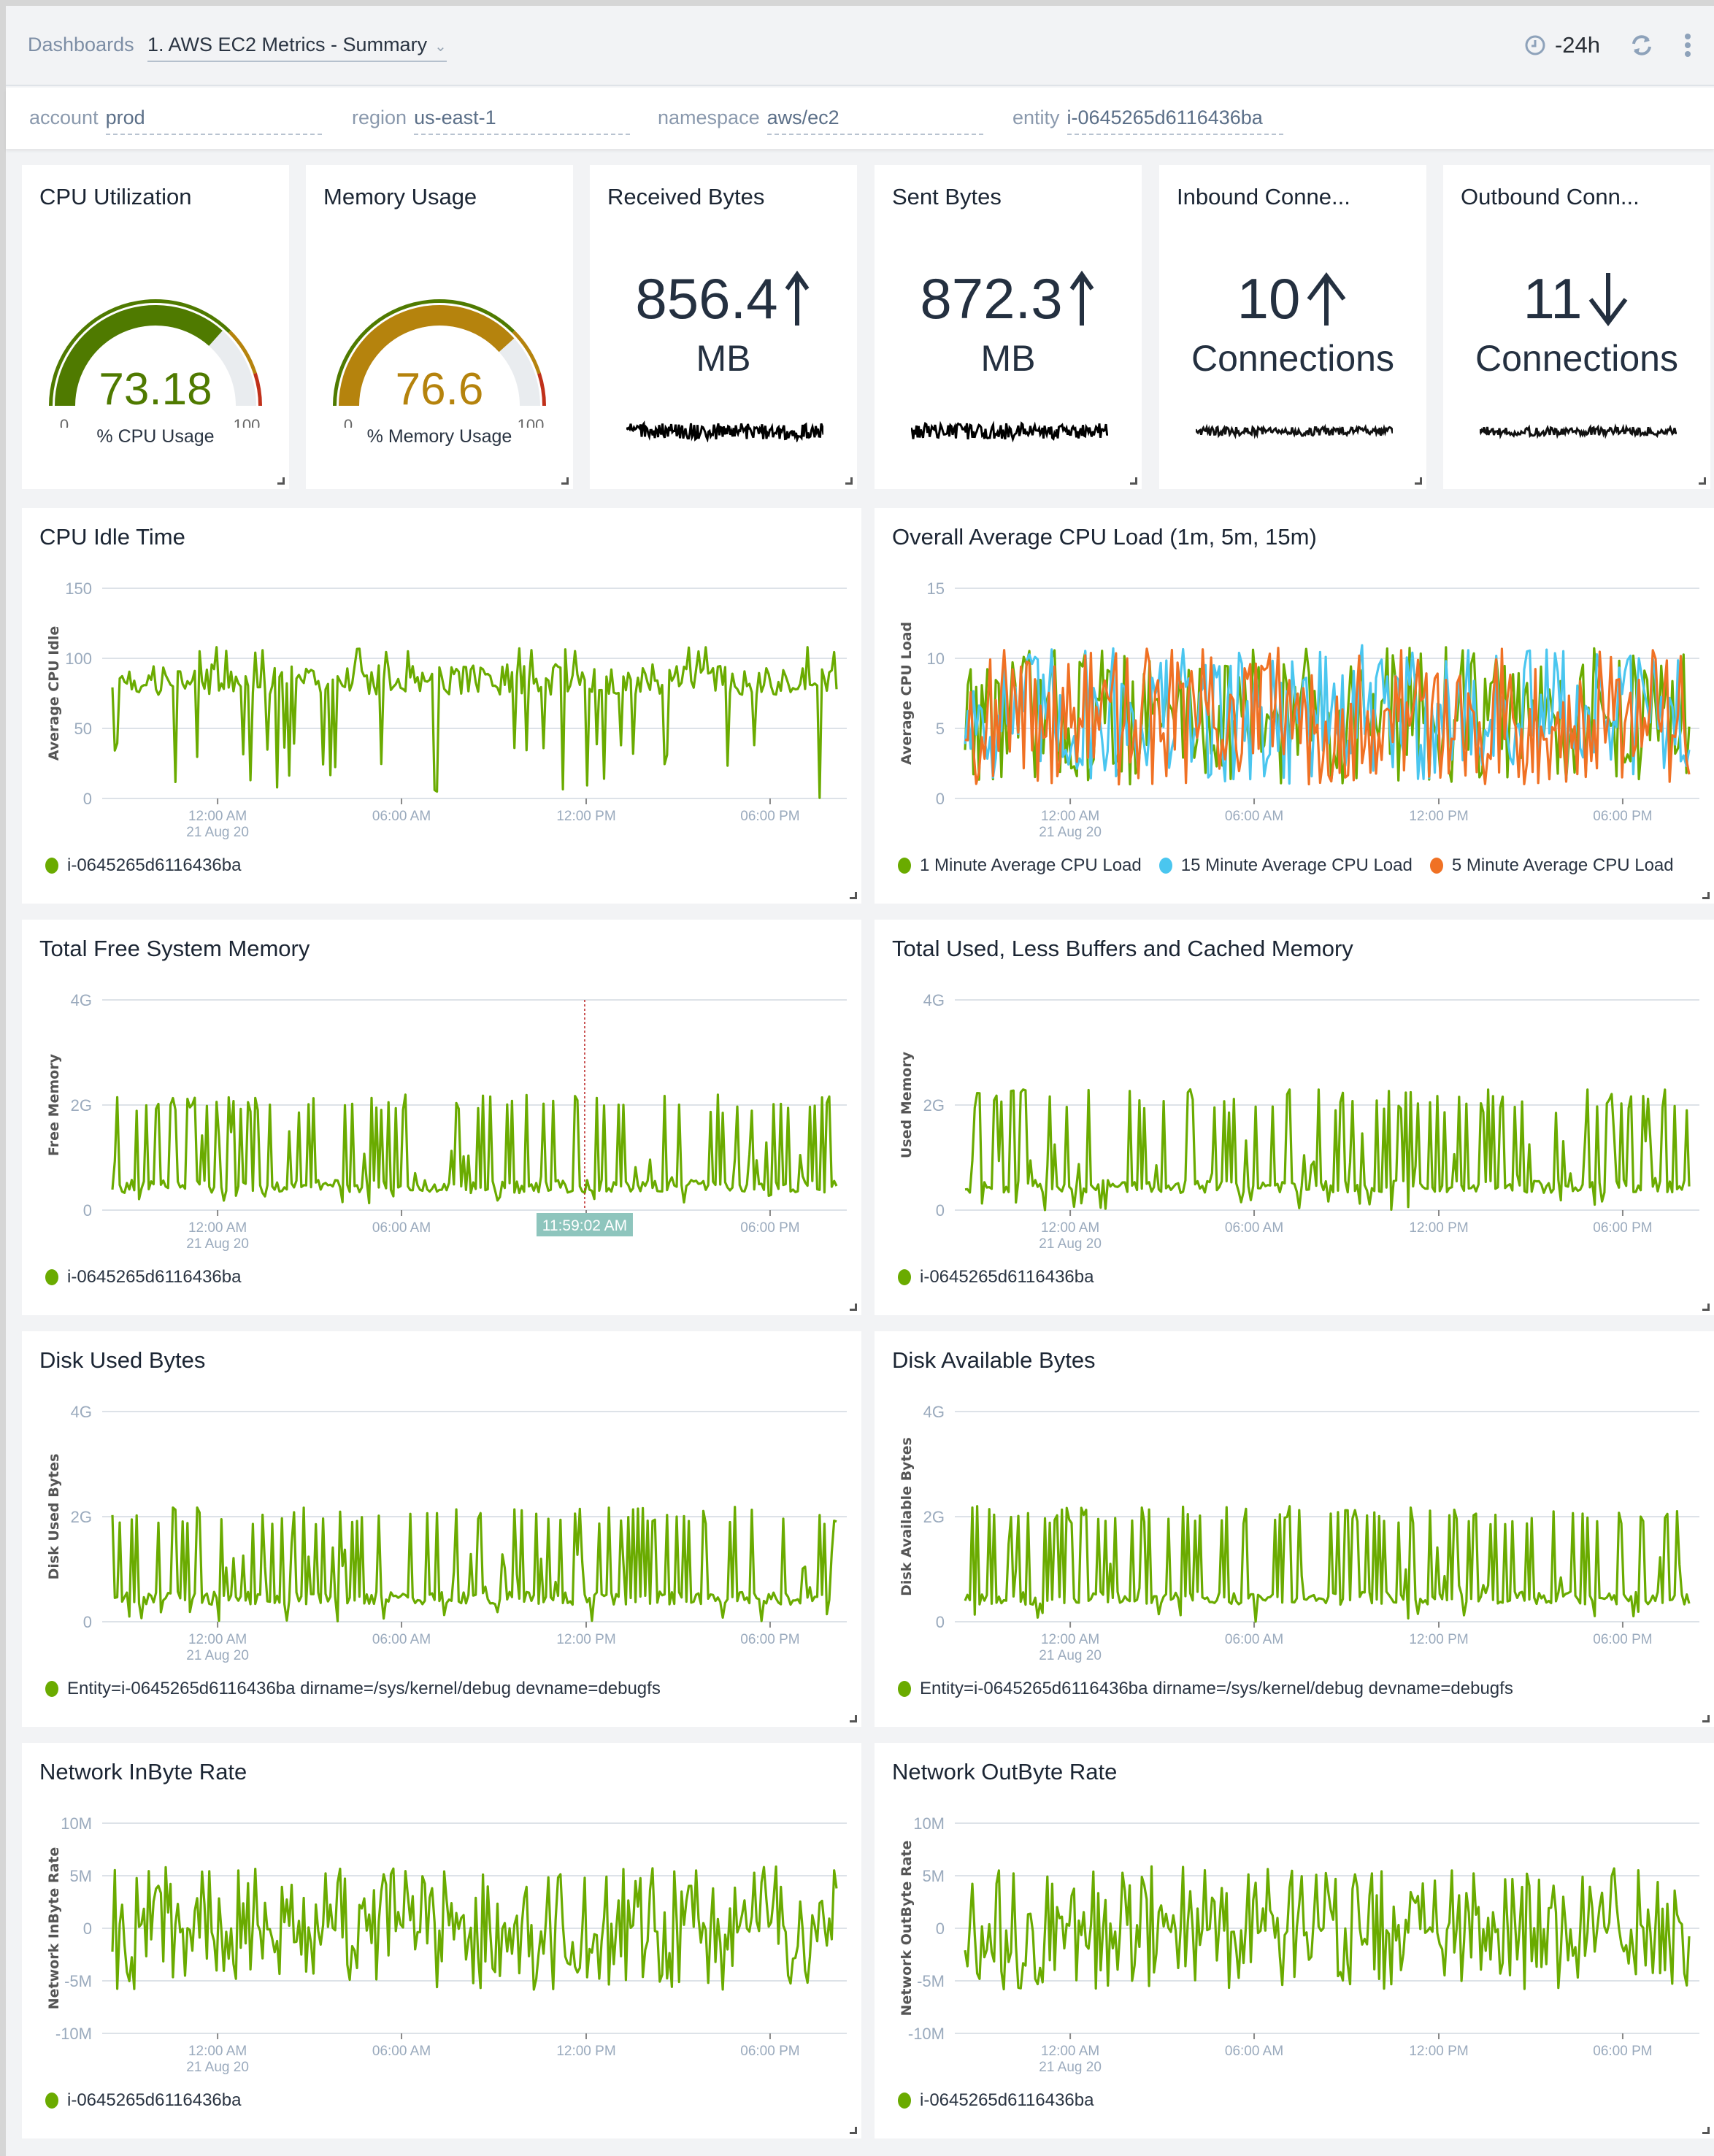 Image resolution: width=1714 pixels, height=2156 pixels. I want to click on tile-outbound-connections: Outbound Conn... 11 Connections, so click(1576, 327).